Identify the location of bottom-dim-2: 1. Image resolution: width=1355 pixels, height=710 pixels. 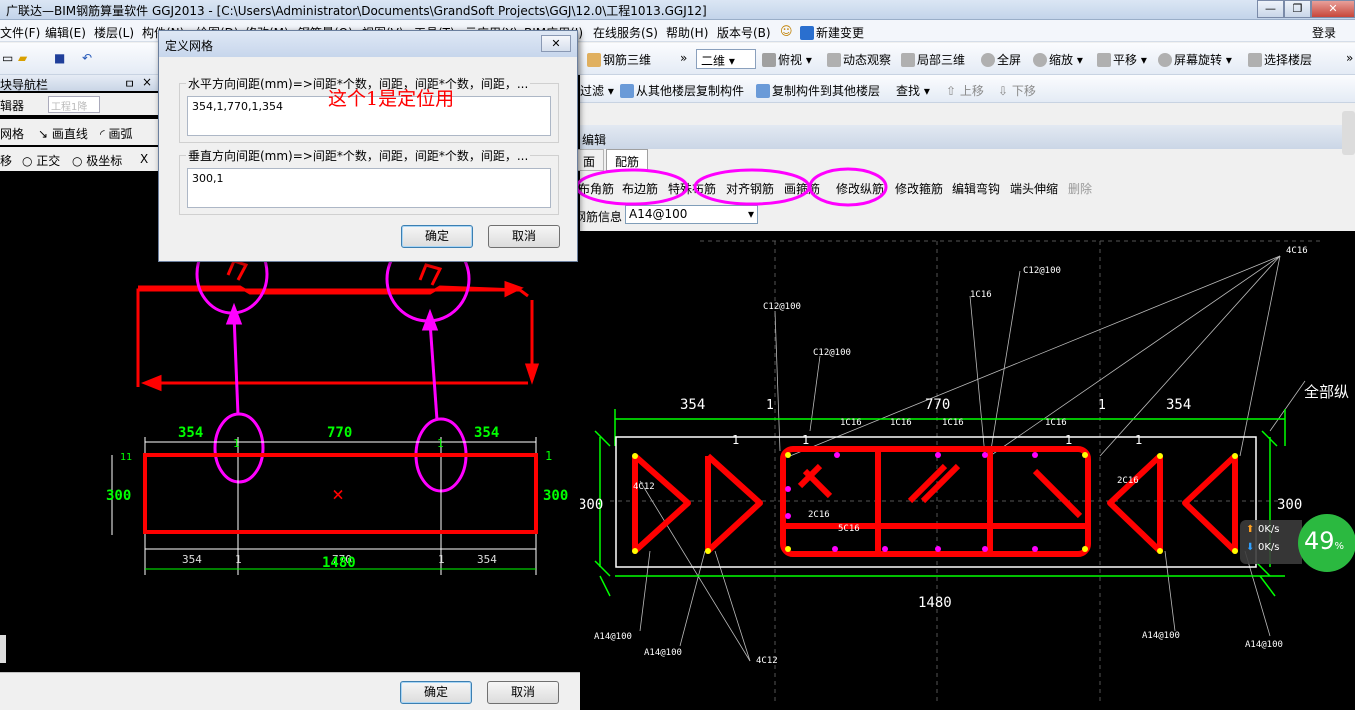
(238, 559).